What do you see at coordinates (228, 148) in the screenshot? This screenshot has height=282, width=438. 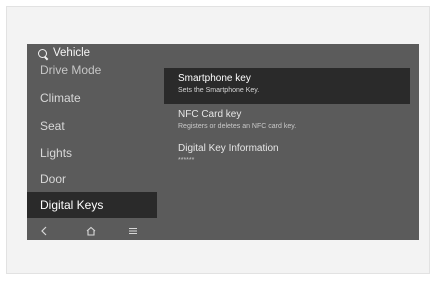 I see `menu-item-title: Digital Key Information` at bounding box center [228, 148].